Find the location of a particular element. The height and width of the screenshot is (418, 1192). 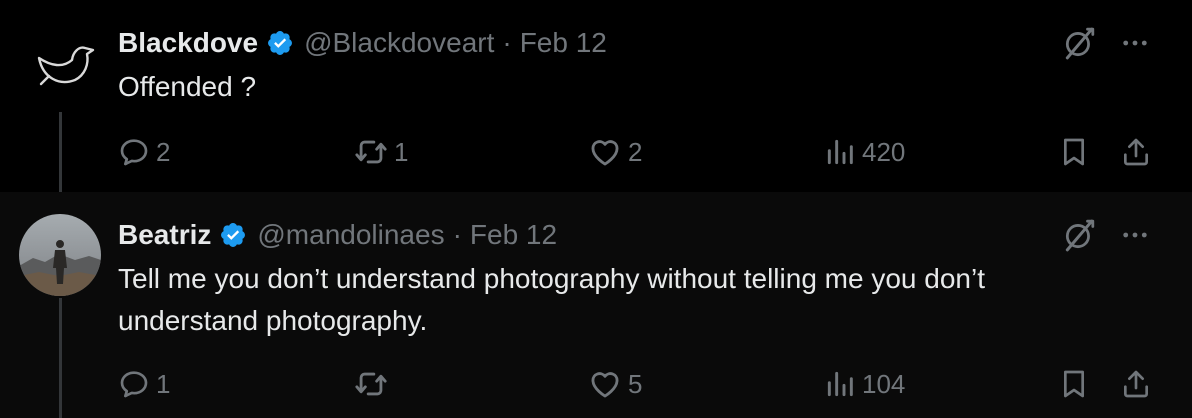

tweet-header: Beatriz @mandolinaes · Feb 12 is located at coordinates (337, 235).